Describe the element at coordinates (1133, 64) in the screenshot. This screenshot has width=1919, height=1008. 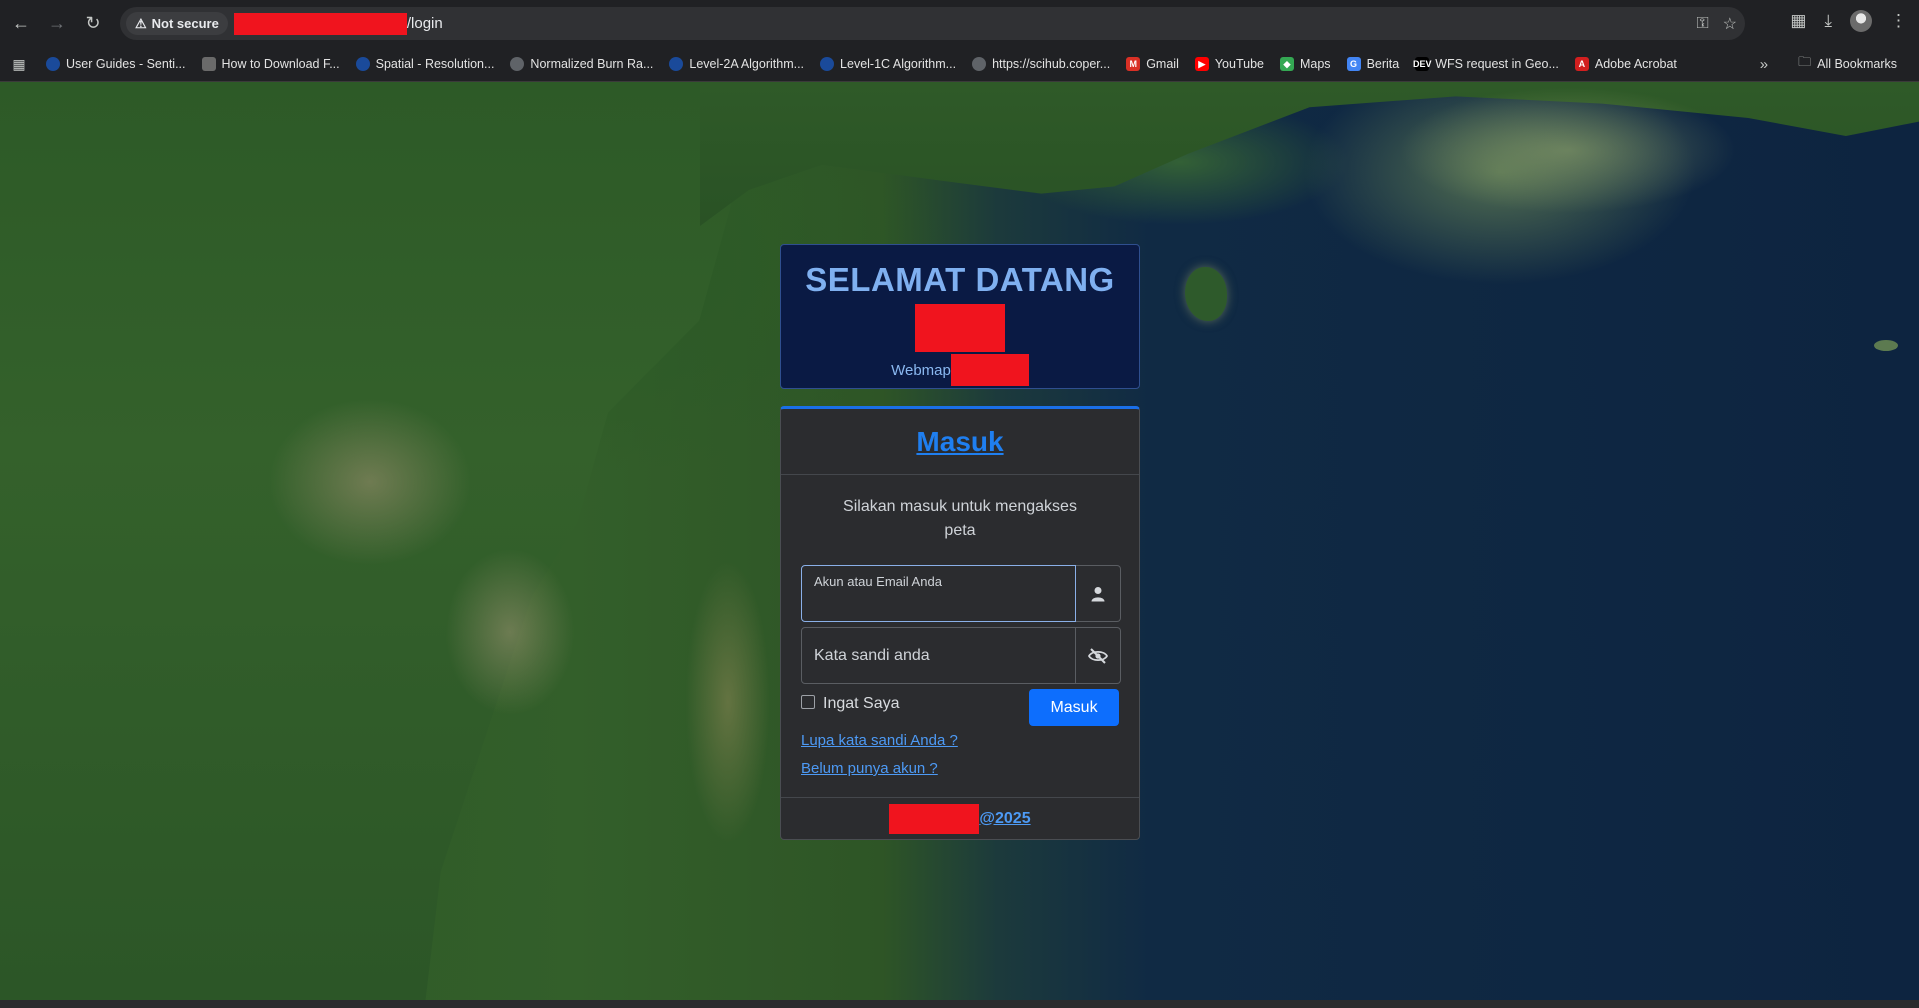
I see `bookmark-favicon-icon: M` at that location.